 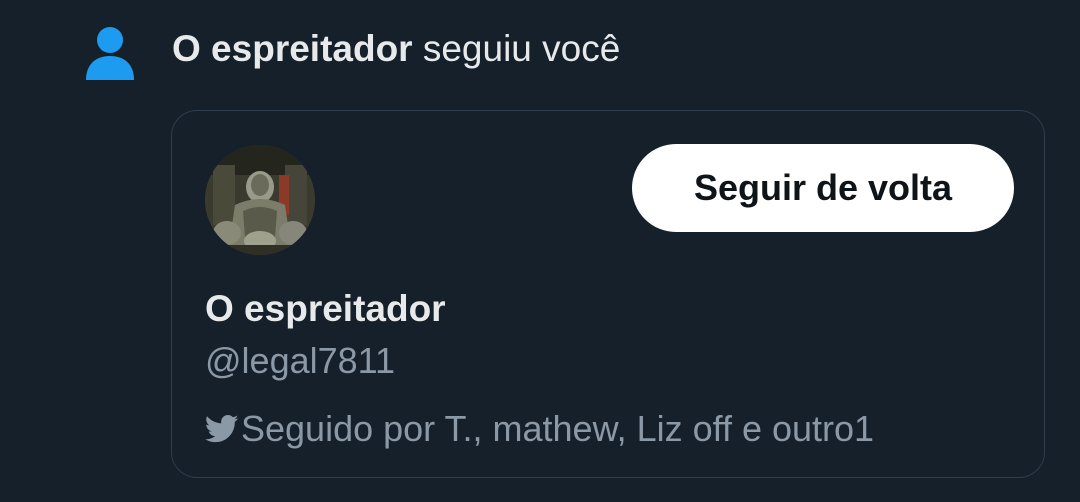 I want to click on user-handle: @legal7811, so click(x=300, y=361).